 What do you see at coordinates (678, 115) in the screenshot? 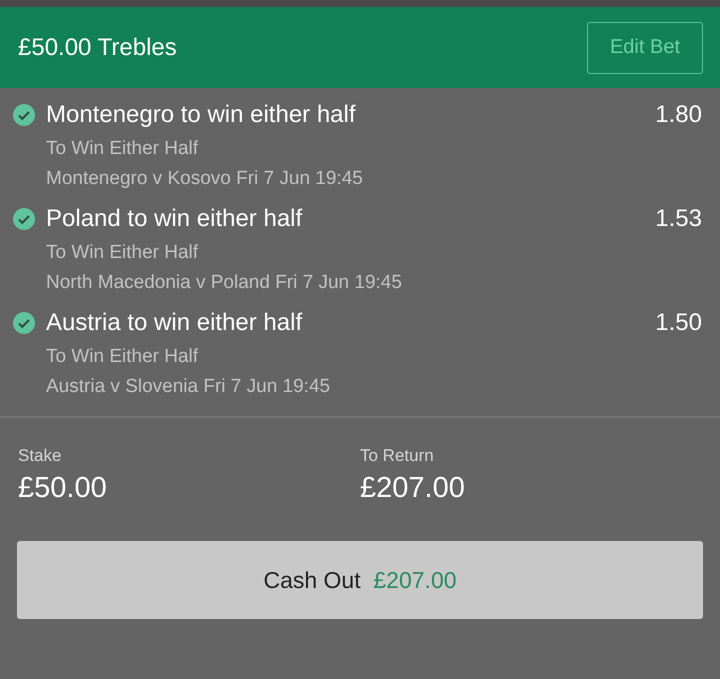
I see `odds: 1.80` at bounding box center [678, 115].